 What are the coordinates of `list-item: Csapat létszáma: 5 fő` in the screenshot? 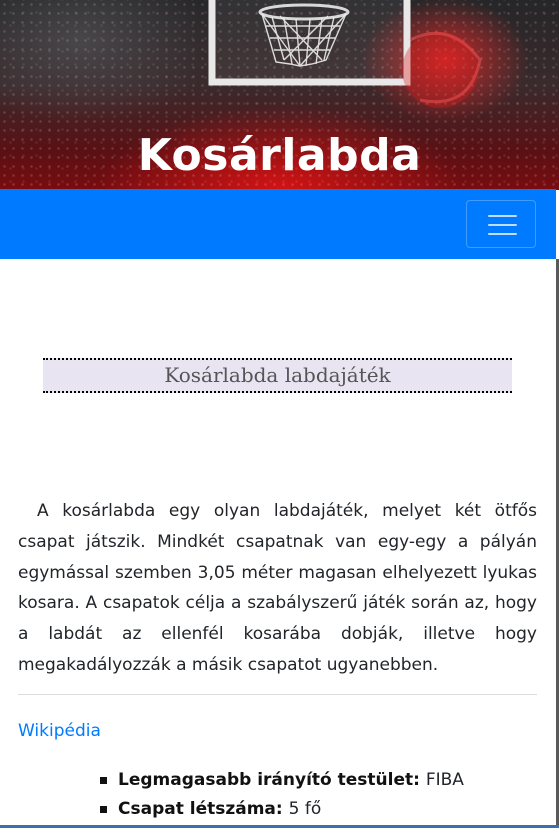 It's located at (282, 809).